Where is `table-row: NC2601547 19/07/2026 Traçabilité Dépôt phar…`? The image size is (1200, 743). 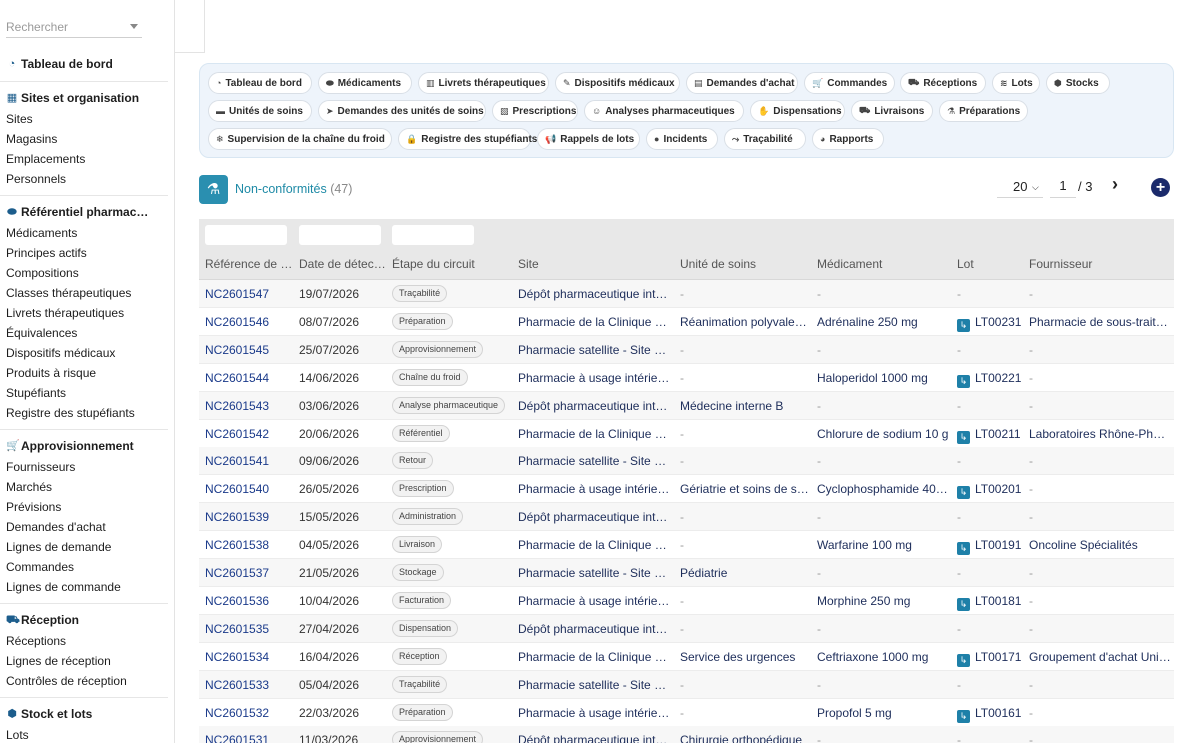
table-row: NC2601547 19/07/2026 Traçabilité Dépôt phar… is located at coordinates (686, 294).